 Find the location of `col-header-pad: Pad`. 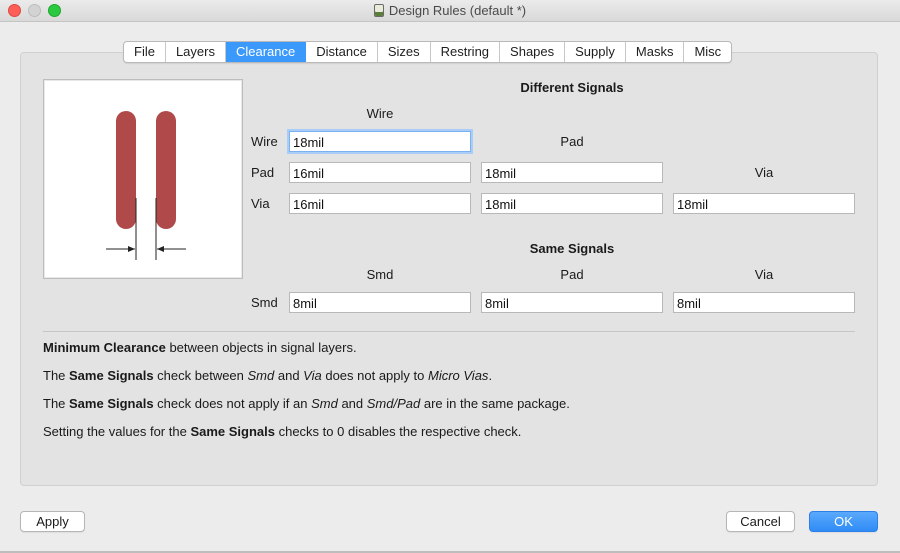

col-header-pad: Pad is located at coordinates (572, 141).